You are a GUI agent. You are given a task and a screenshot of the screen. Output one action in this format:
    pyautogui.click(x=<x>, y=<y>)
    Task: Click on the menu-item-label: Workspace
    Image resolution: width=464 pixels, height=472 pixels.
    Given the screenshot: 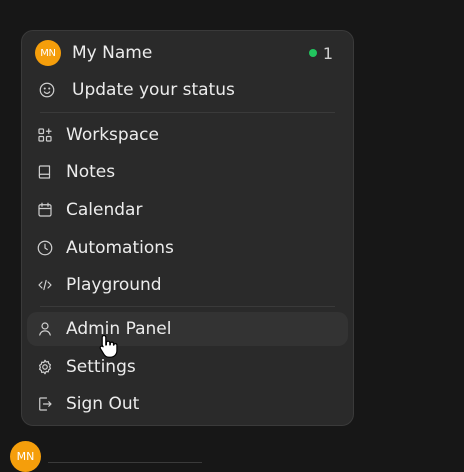 What is the action you would take?
    pyautogui.click(x=112, y=135)
    